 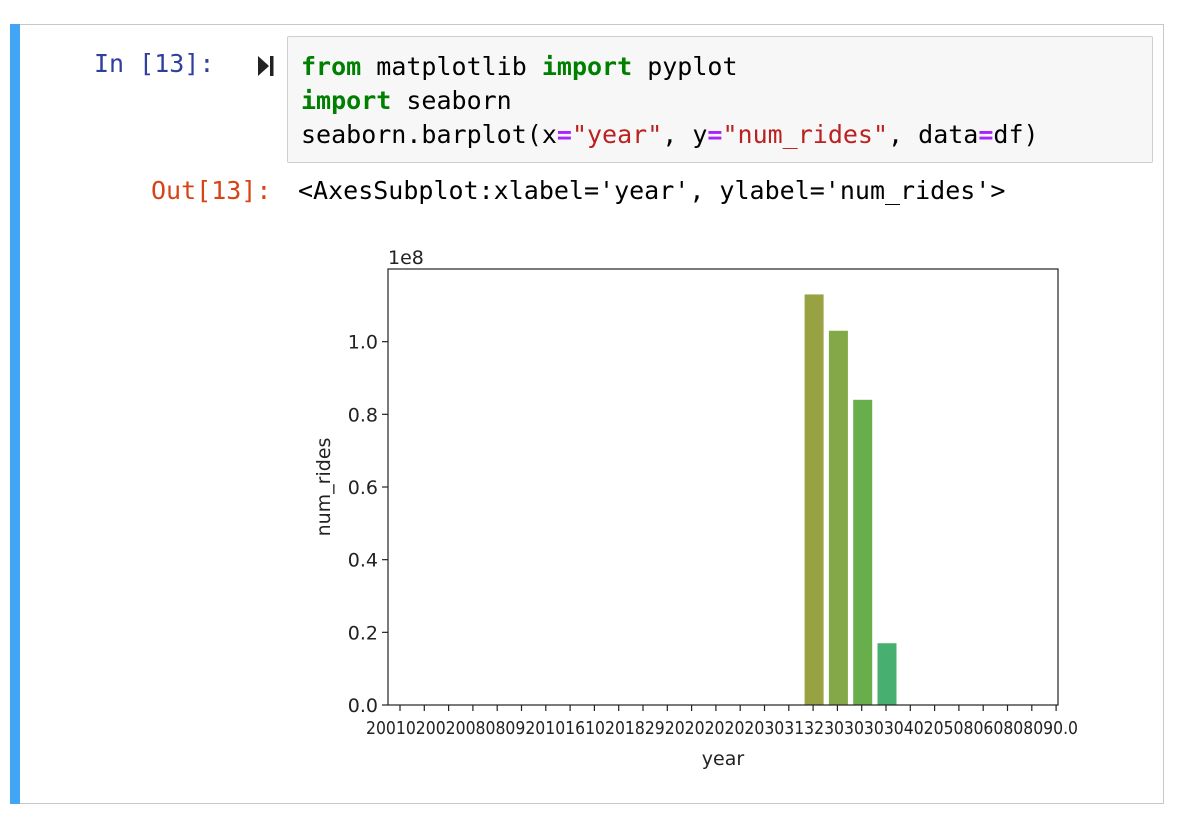 I want to click on x-axis-label: year, so click(x=723, y=759).